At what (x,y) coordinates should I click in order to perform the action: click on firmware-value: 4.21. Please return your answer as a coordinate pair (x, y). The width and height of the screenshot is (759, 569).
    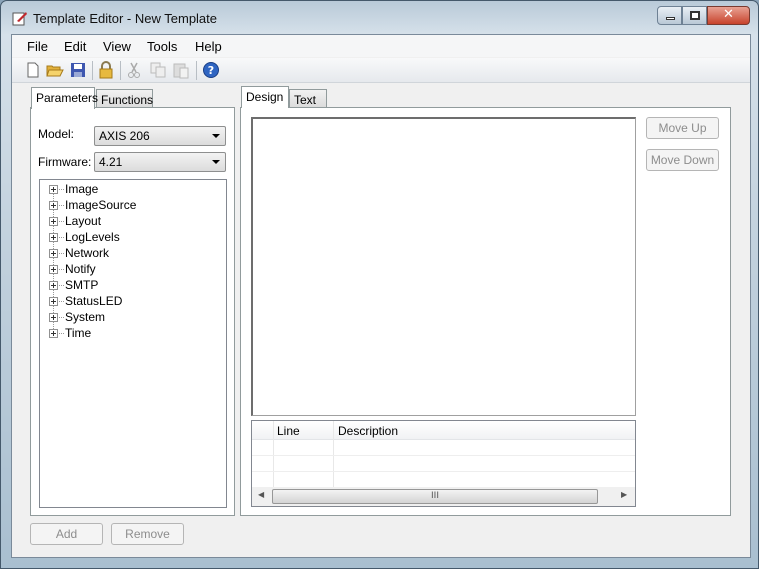
    Looking at the image, I should click on (111, 162).